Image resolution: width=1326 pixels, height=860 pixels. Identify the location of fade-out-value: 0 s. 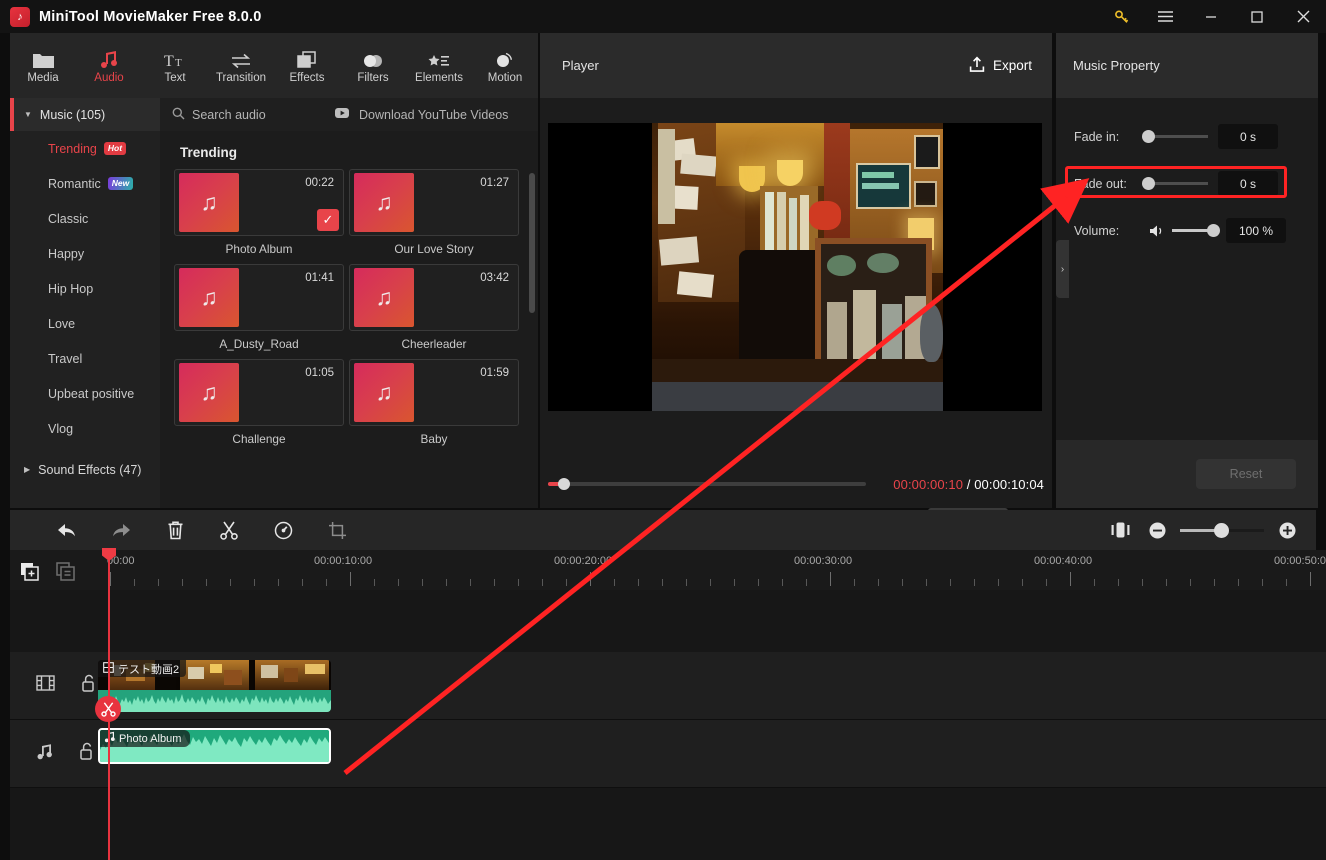
(1248, 183).